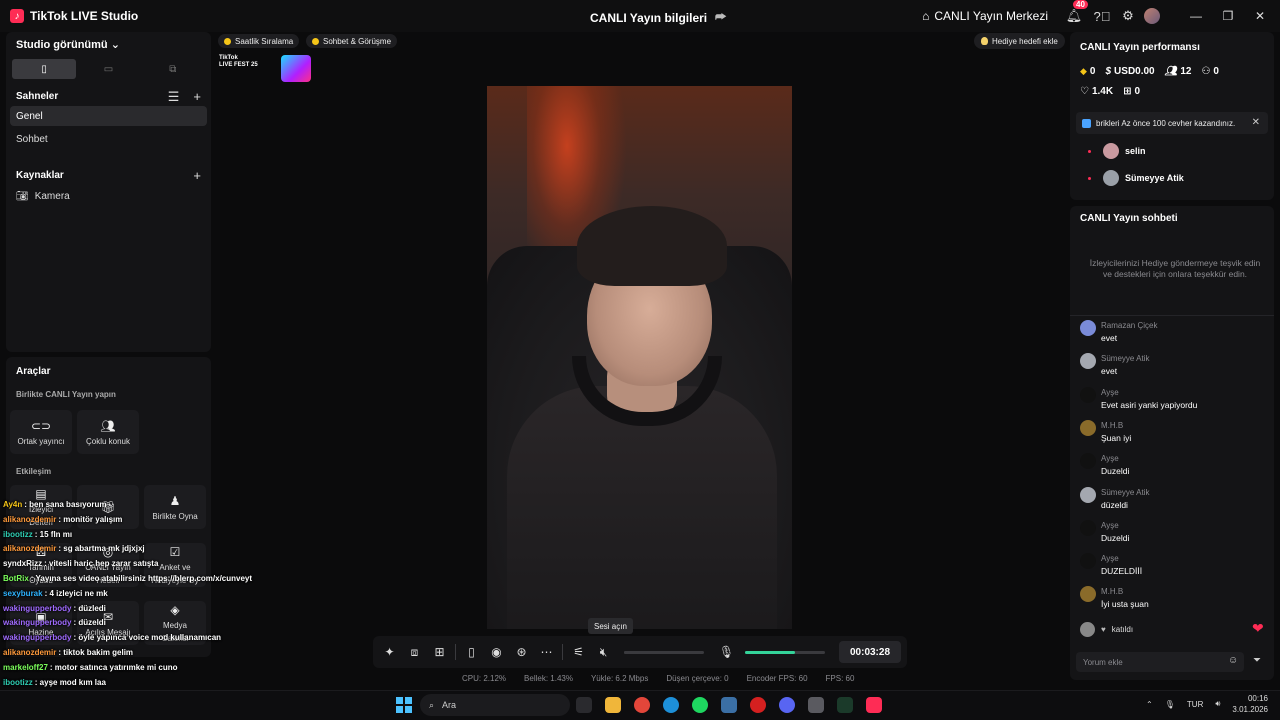 This screenshot has width=1280, height=720. Describe the element at coordinates (68, 44) in the screenshot. I see `studio-view-dropdown: Studio görünümü ⌄` at that location.